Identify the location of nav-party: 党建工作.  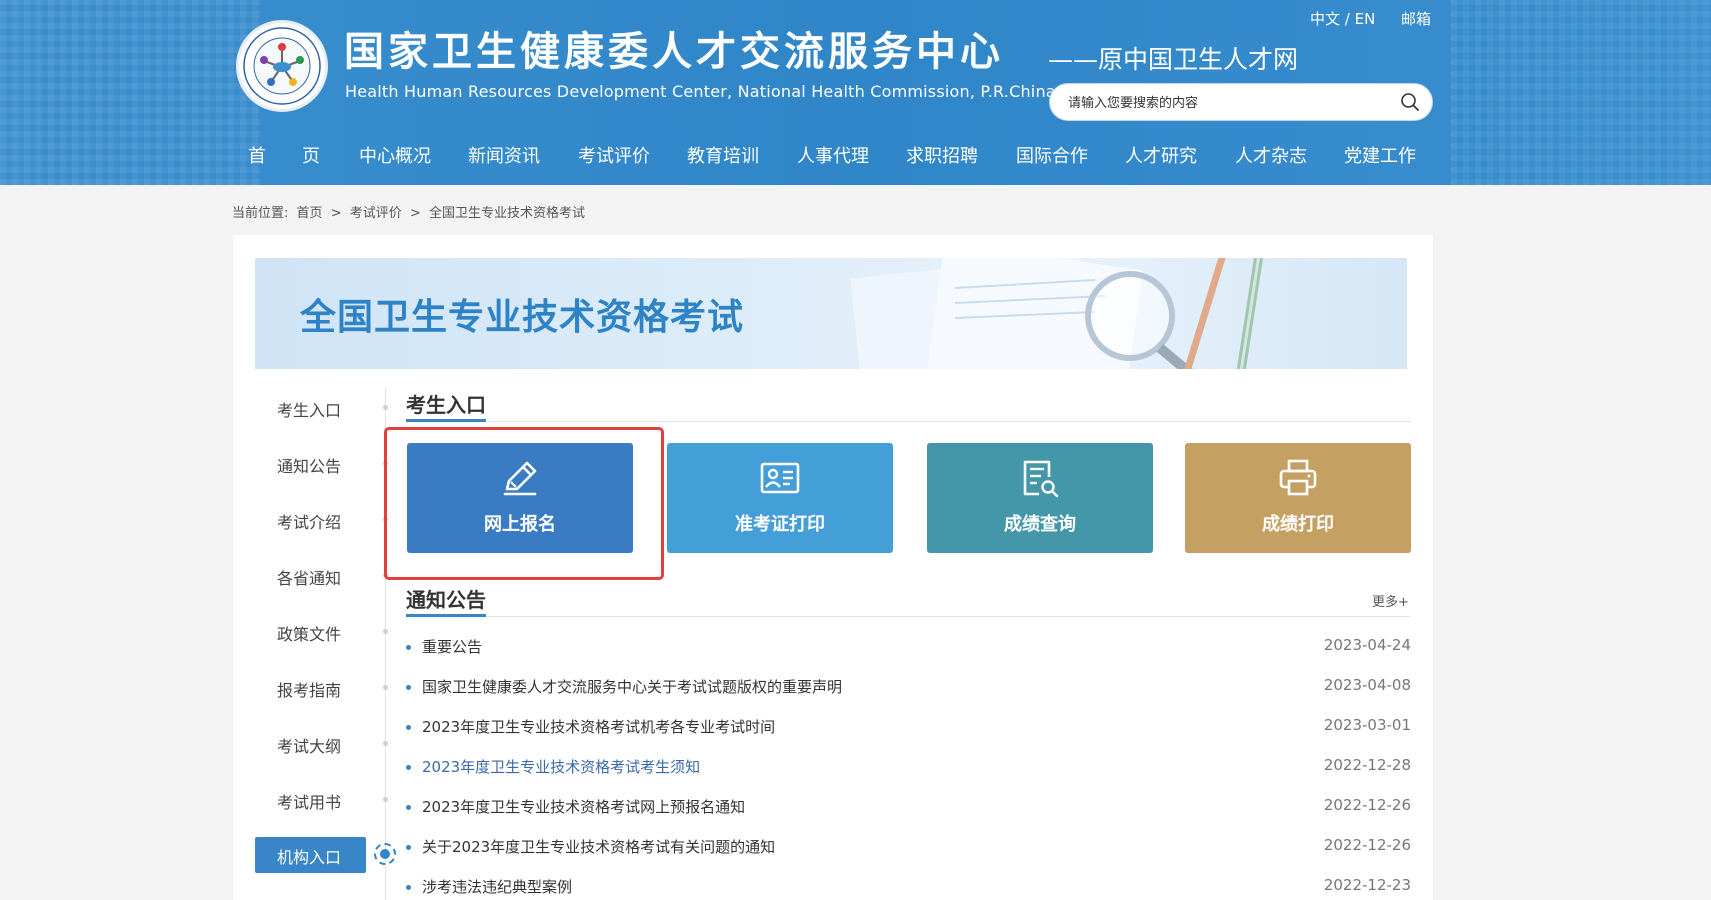
(1380, 157).